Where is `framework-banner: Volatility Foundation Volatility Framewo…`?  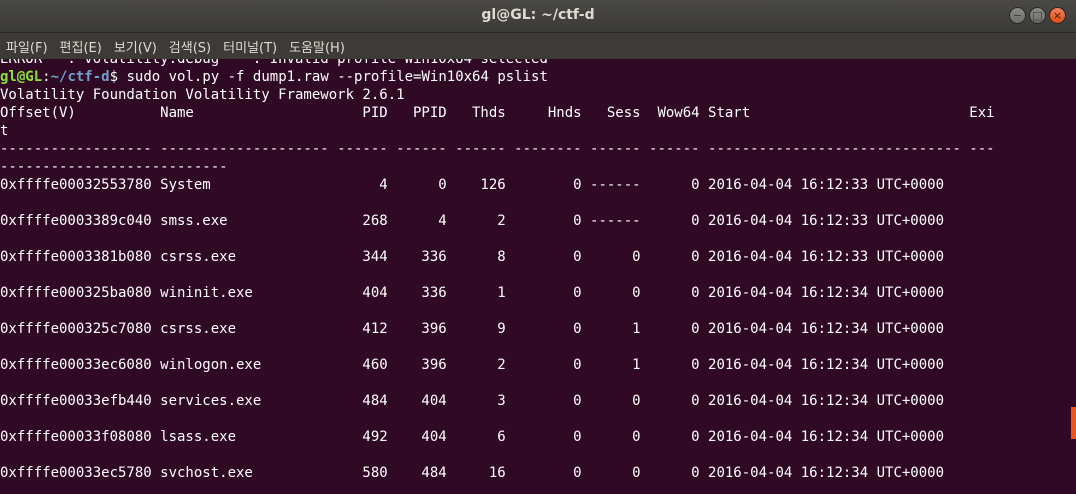
framework-banner: Volatility Foundation Volatility Framewo… is located at coordinates (202, 95).